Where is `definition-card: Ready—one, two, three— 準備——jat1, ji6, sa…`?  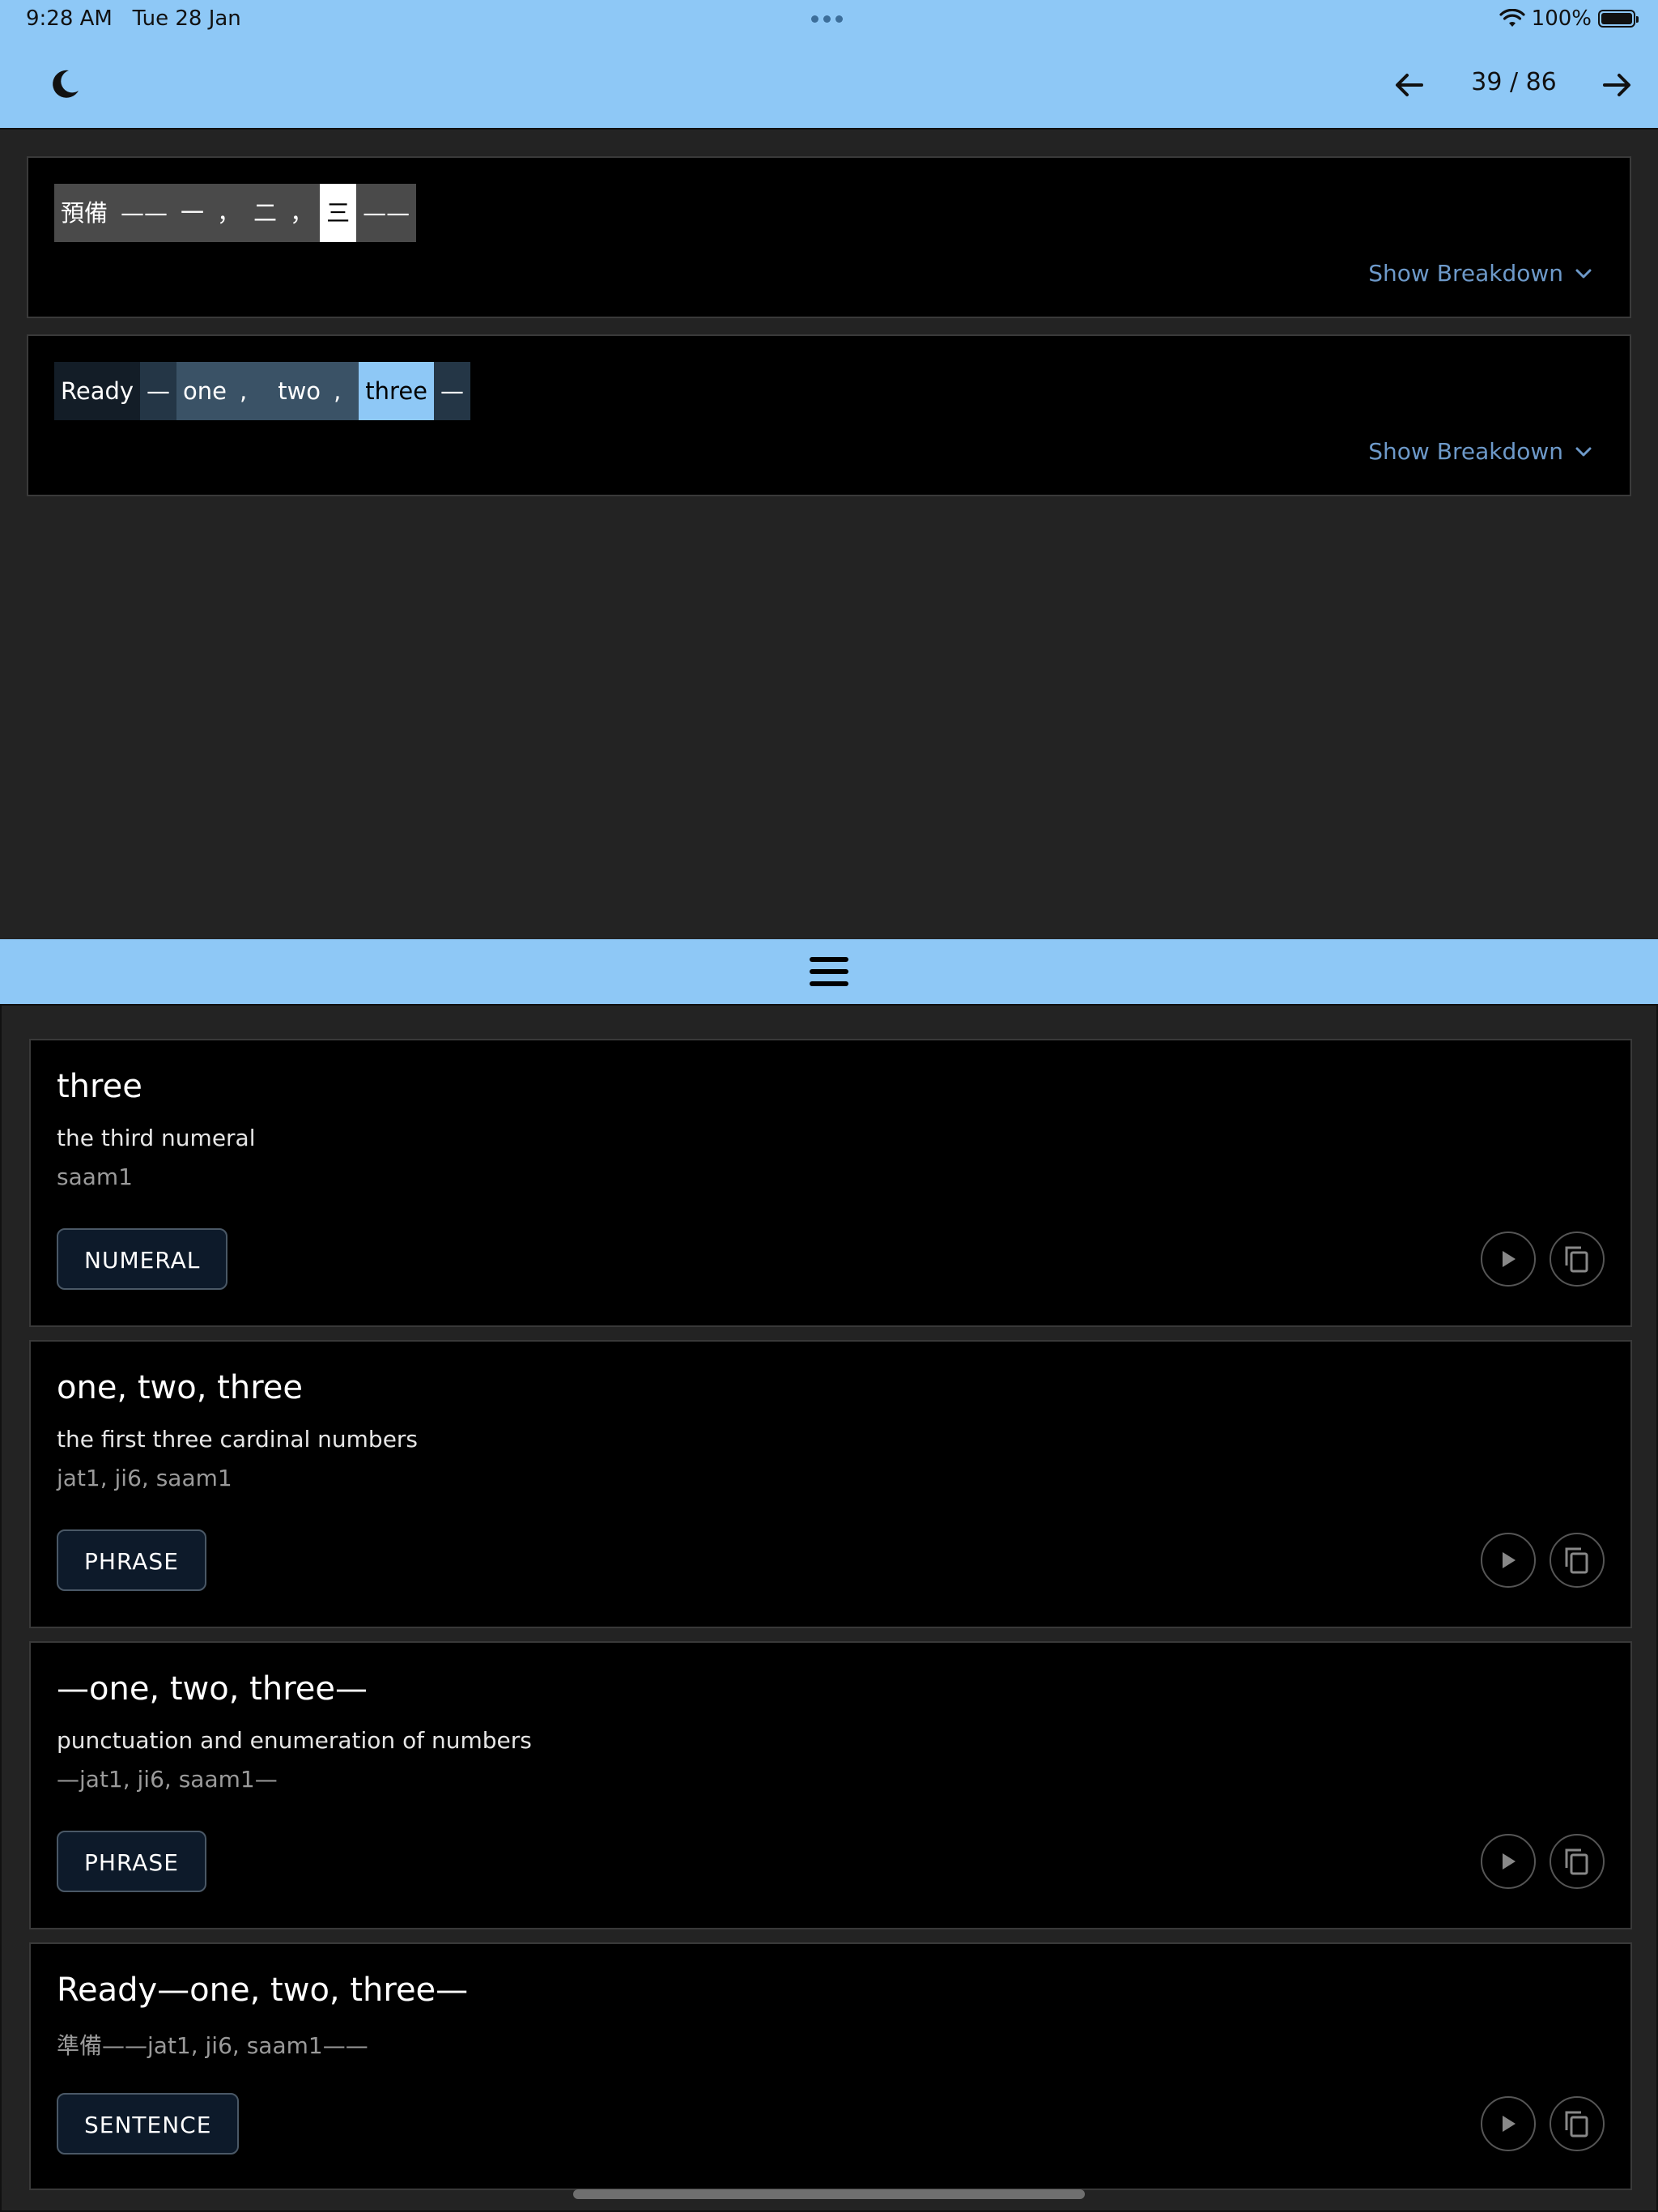 definition-card: Ready—one, two, three— 準備——jat1, ji6, sa… is located at coordinates (830, 2066).